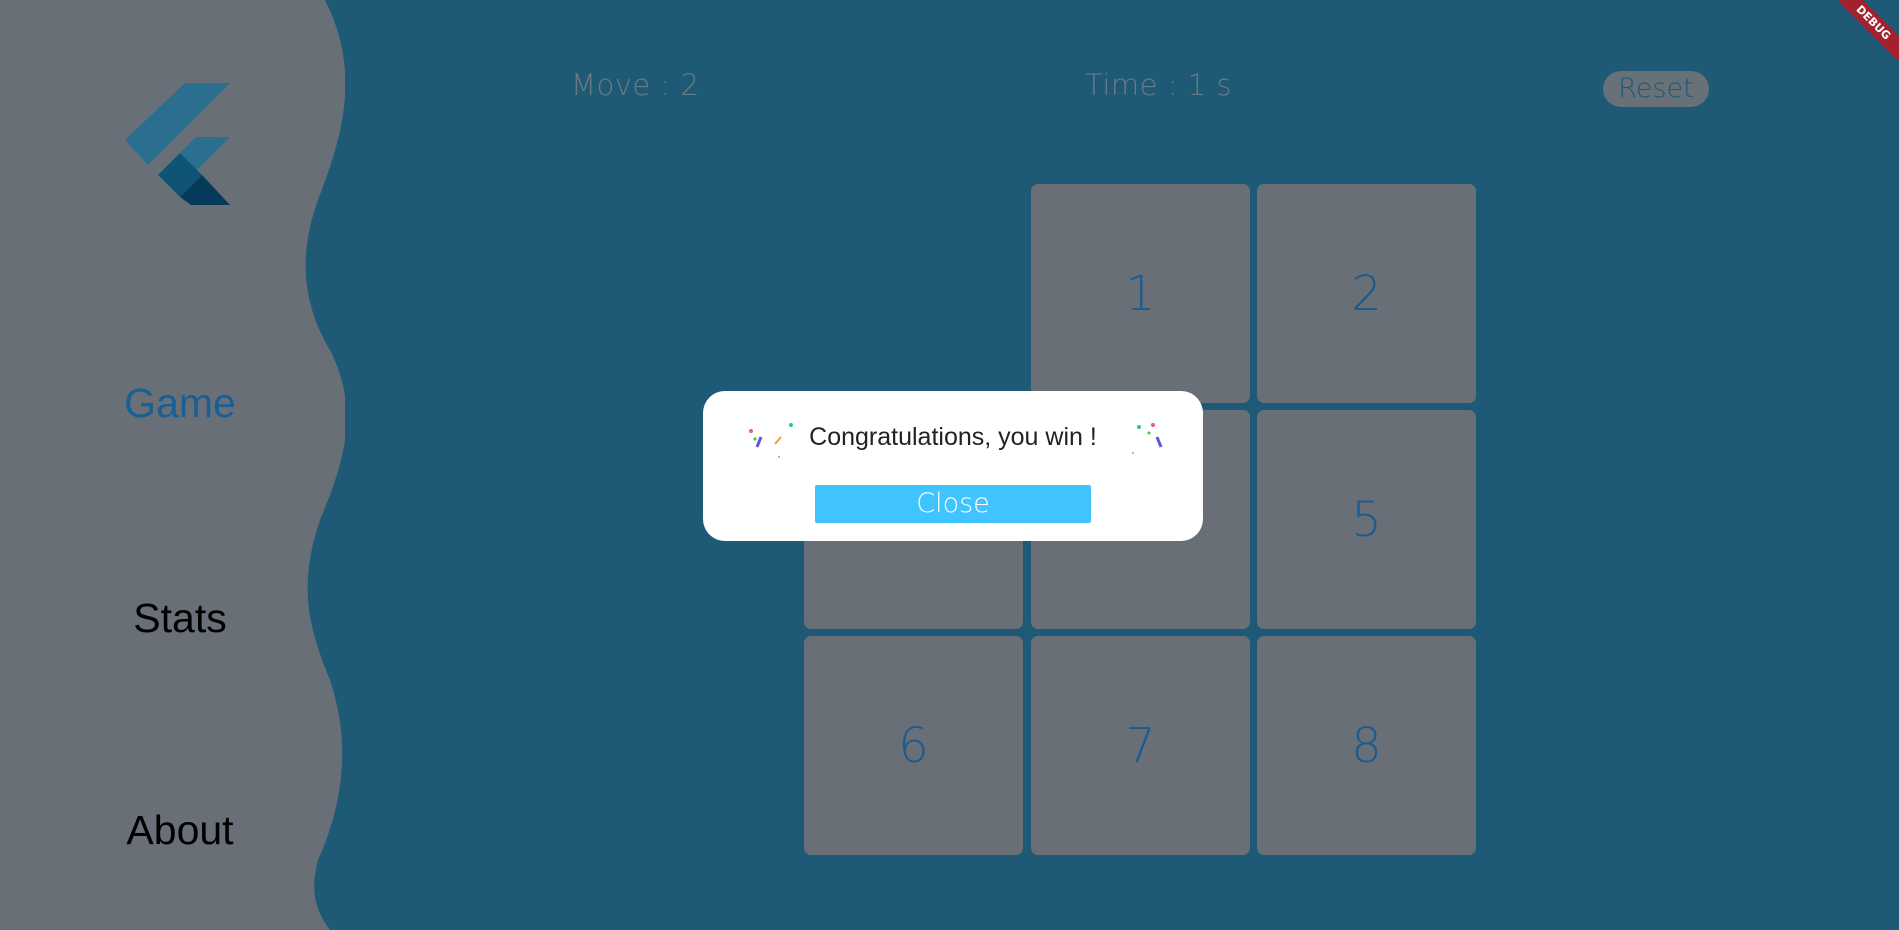  Describe the element at coordinates (635, 85) in the screenshot. I see `move-counter: Move : 2` at that location.